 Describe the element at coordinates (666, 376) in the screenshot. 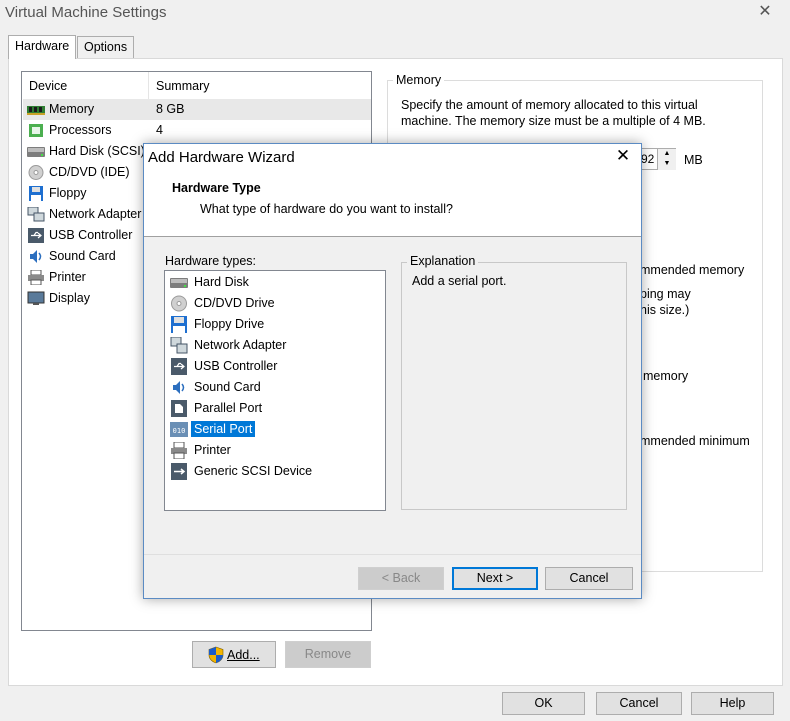

I see `guest-memory-label: memory` at that location.